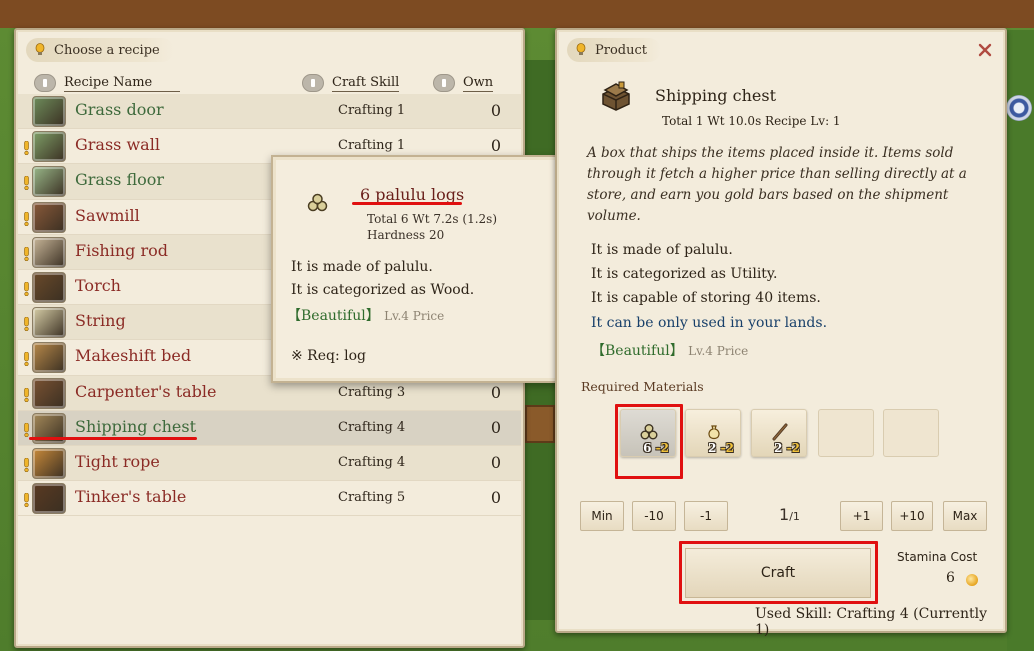  I want to click on recipe-name: Fishing rod, so click(122, 250).